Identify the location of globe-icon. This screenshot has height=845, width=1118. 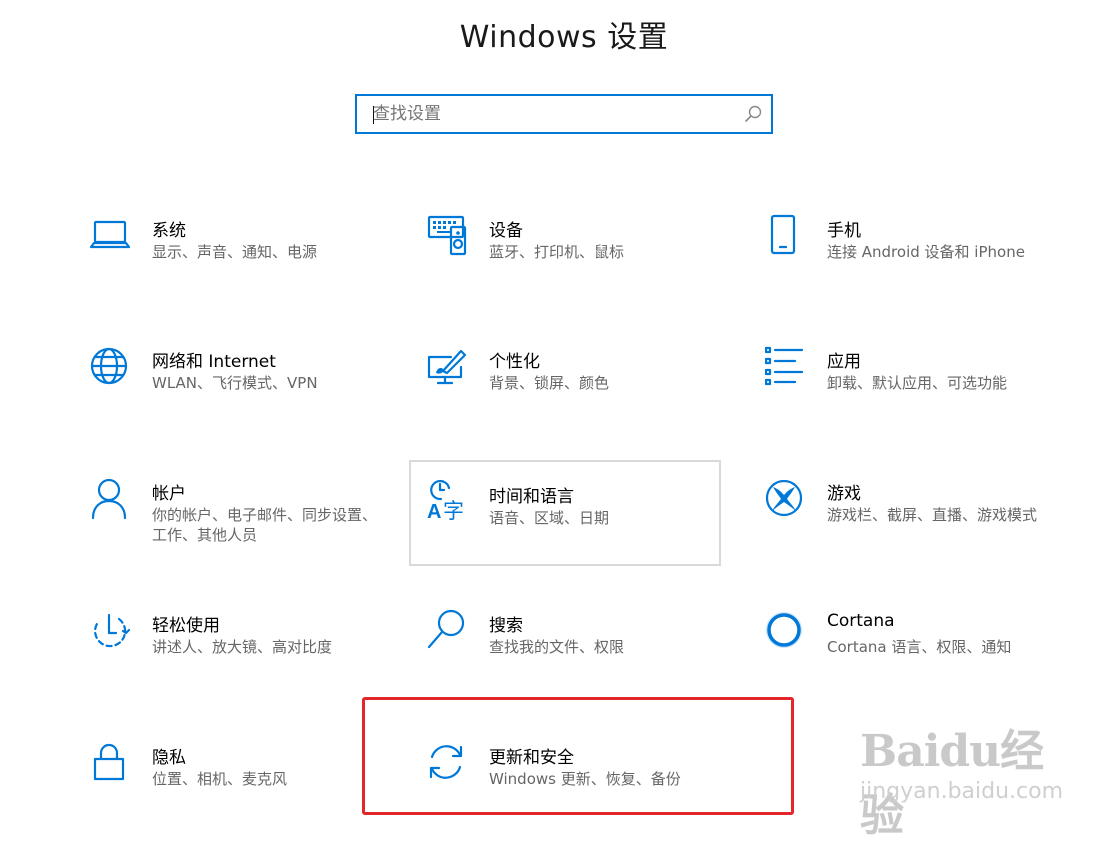
(109, 366).